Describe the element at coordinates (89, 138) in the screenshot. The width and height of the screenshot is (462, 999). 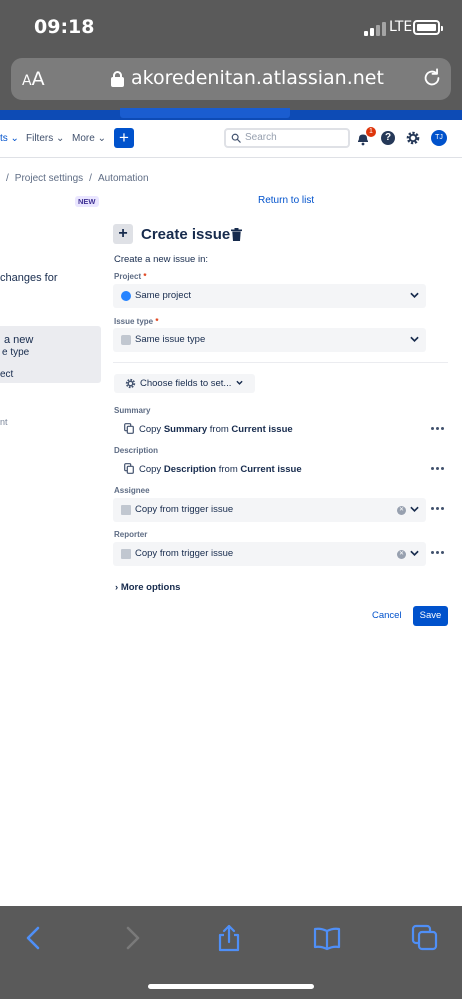
I see `nav-more: More ⌄` at that location.